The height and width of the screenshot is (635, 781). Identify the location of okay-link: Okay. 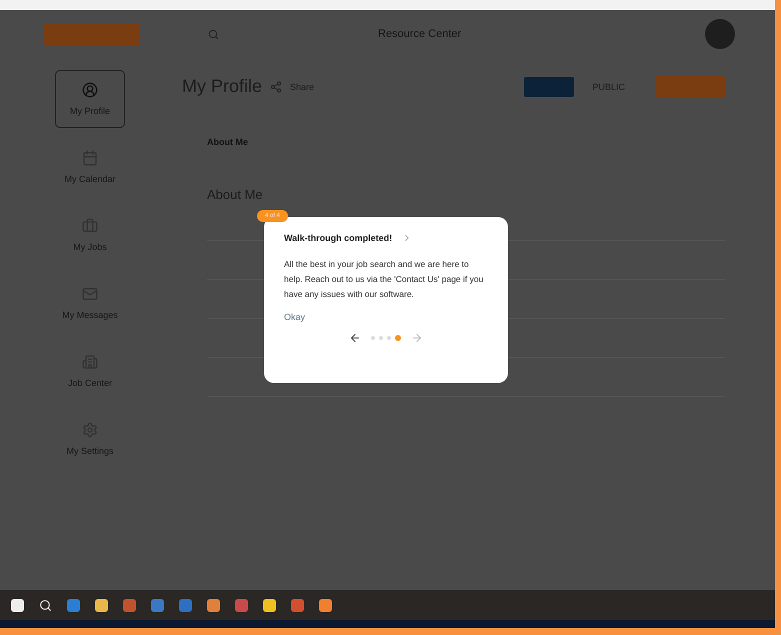
(386, 317).